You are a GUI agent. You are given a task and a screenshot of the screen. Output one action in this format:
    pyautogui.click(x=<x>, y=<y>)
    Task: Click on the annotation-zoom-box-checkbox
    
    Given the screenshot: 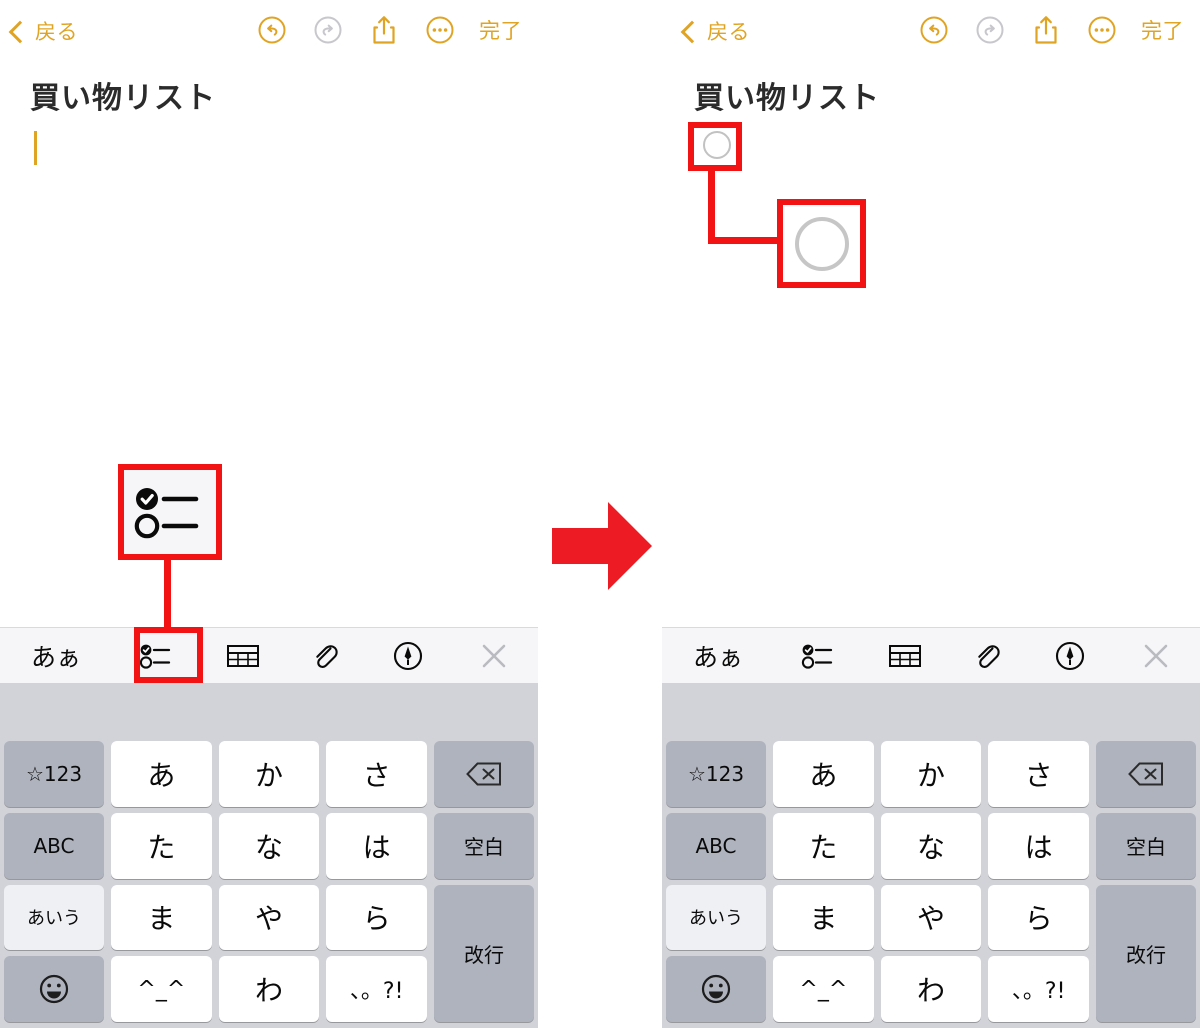 What is the action you would take?
    pyautogui.click(x=821, y=243)
    